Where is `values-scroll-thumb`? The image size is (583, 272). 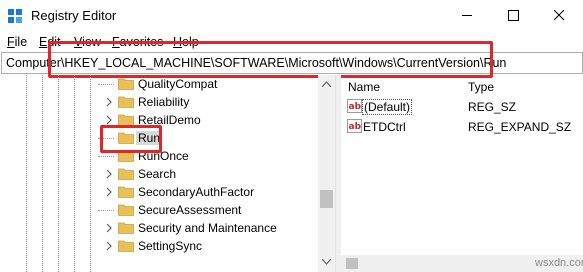 values-scroll-thumb is located at coordinates (352, 263).